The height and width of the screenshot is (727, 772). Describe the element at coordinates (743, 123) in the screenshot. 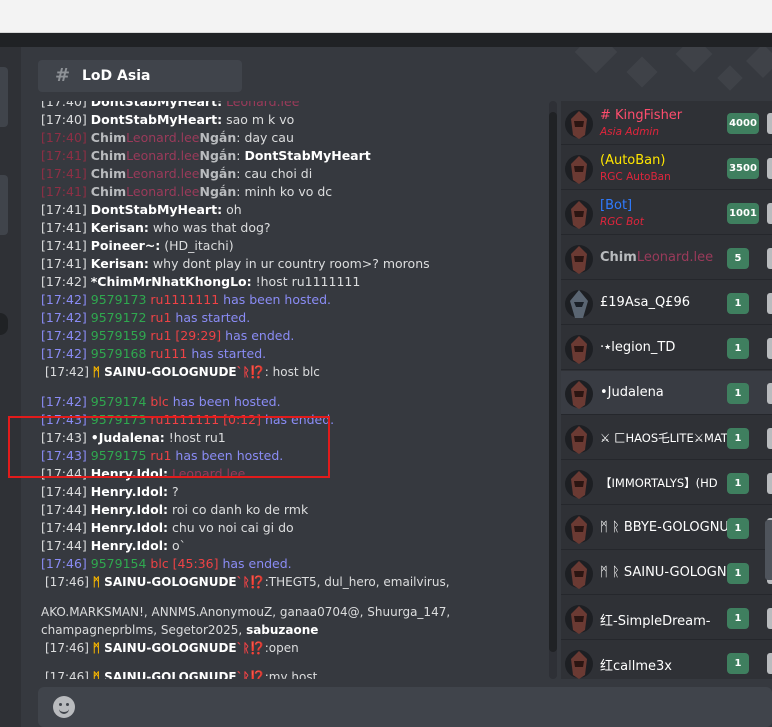

I see `member-count-badge: 4000` at that location.